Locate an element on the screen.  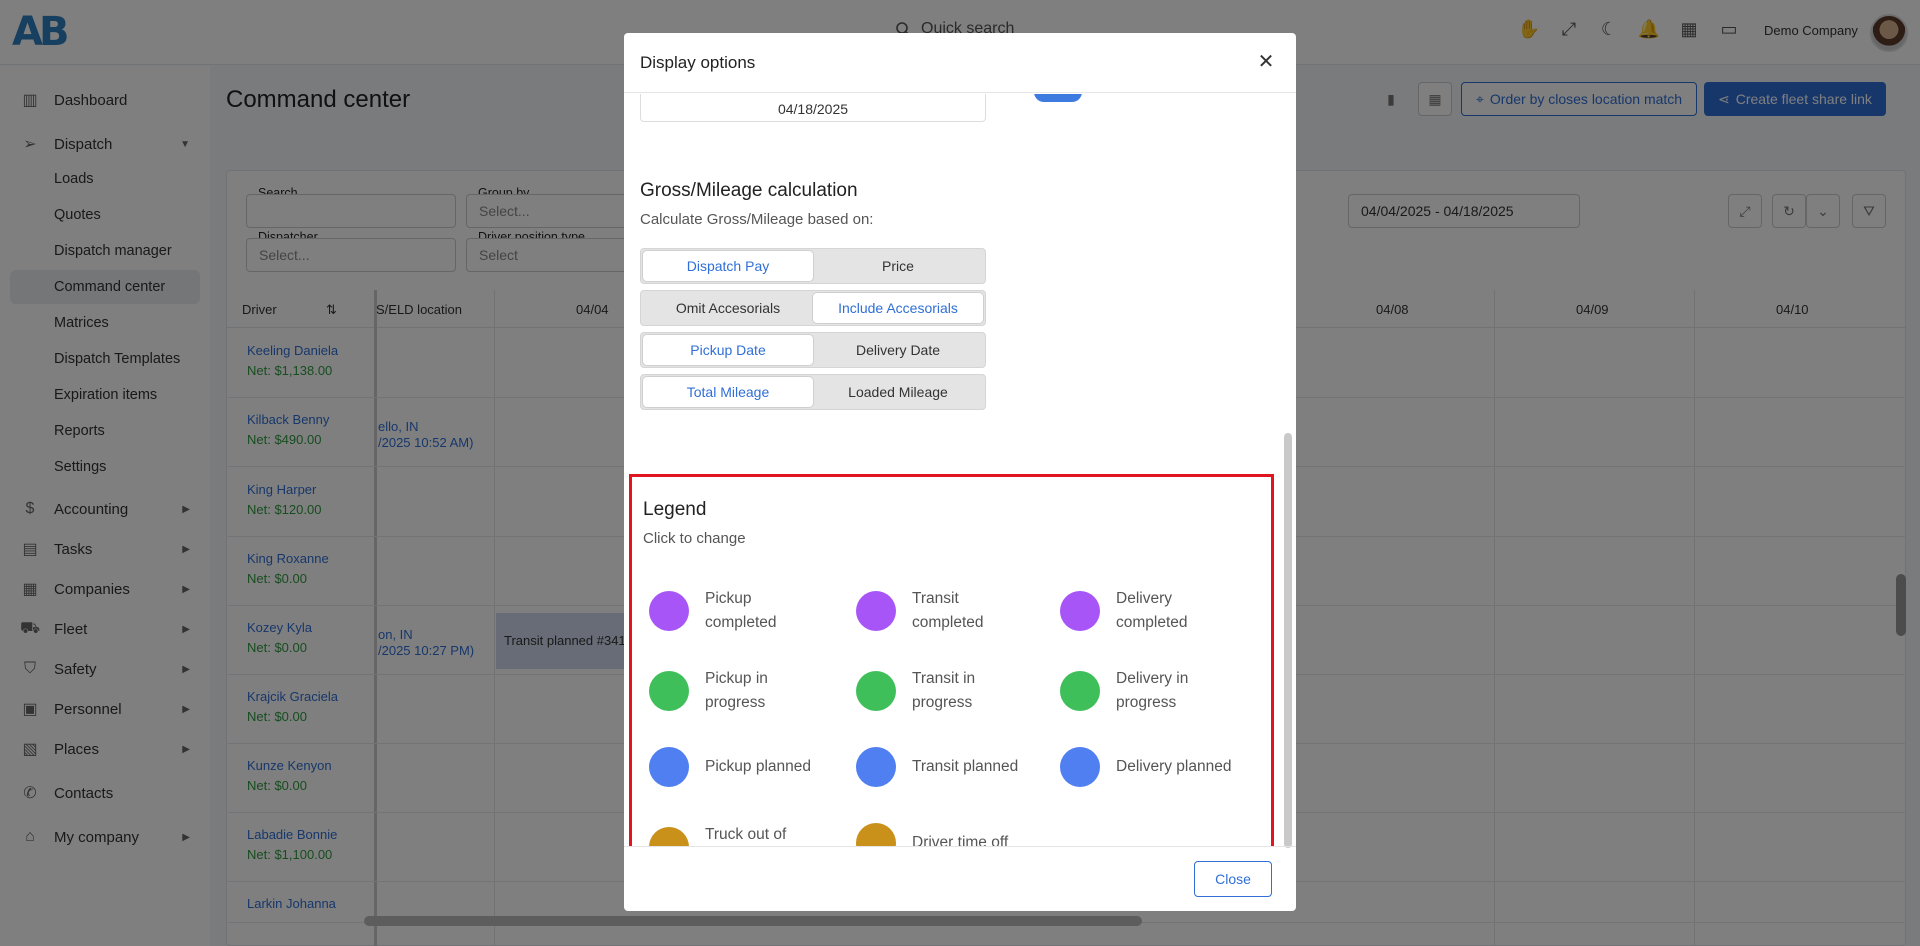
omit-accessorials-option: Omit Accesorials is located at coordinates (728, 308).